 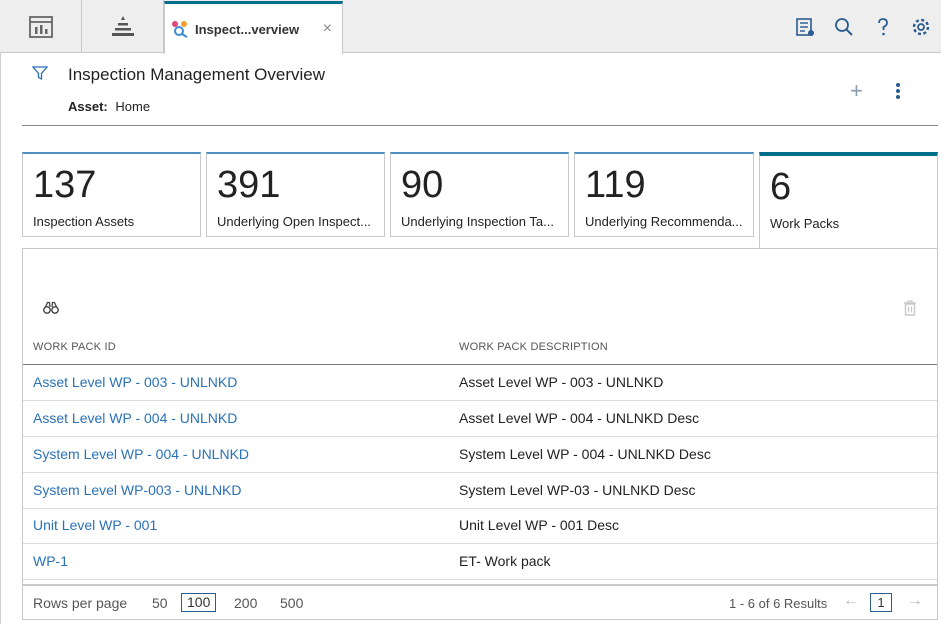 I want to click on work-pack-description: Asset Level WP - 003 - UNLNKD, so click(x=561, y=382).